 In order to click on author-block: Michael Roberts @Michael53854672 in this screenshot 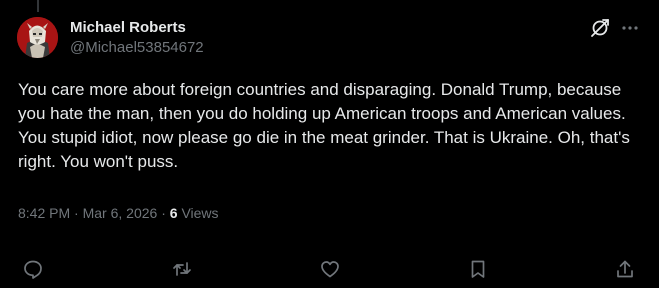, I will do `click(137, 38)`.